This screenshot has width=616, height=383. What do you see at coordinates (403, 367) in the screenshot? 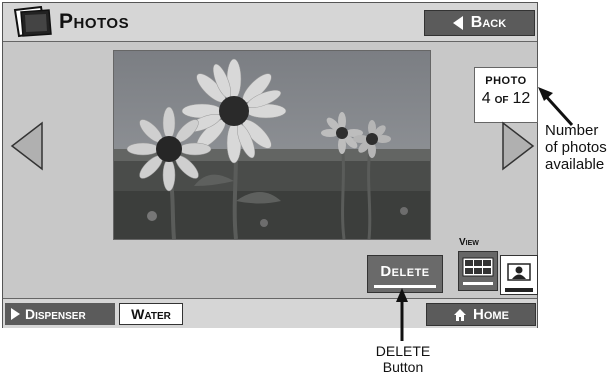
I see `delete-callout-line2: Button` at bounding box center [403, 367].